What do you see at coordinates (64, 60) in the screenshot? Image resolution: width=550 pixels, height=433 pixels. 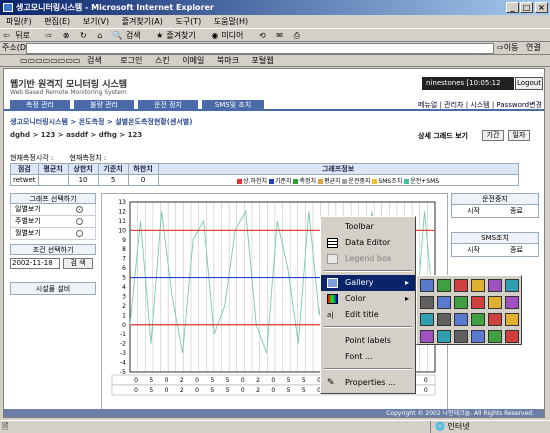 I see `links-search-box: ▭▭▭▭▭▭▭▭ 검색` at bounding box center [64, 60].